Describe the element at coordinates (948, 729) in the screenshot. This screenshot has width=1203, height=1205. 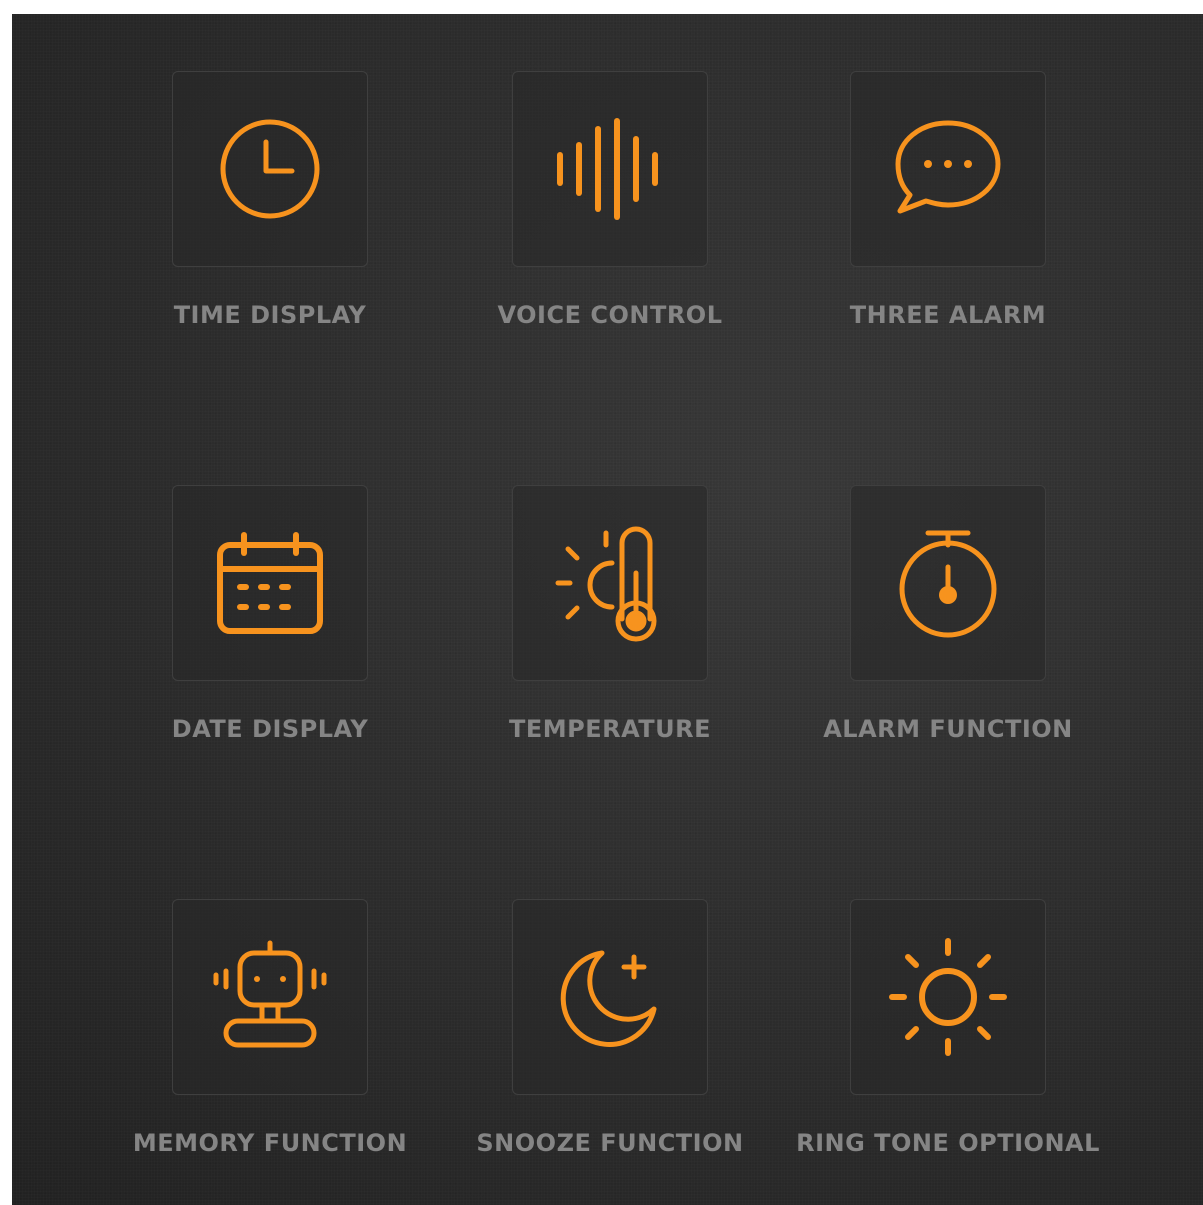
I see `feature-label-alarm-function: ALARM FUNCTION` at that location.